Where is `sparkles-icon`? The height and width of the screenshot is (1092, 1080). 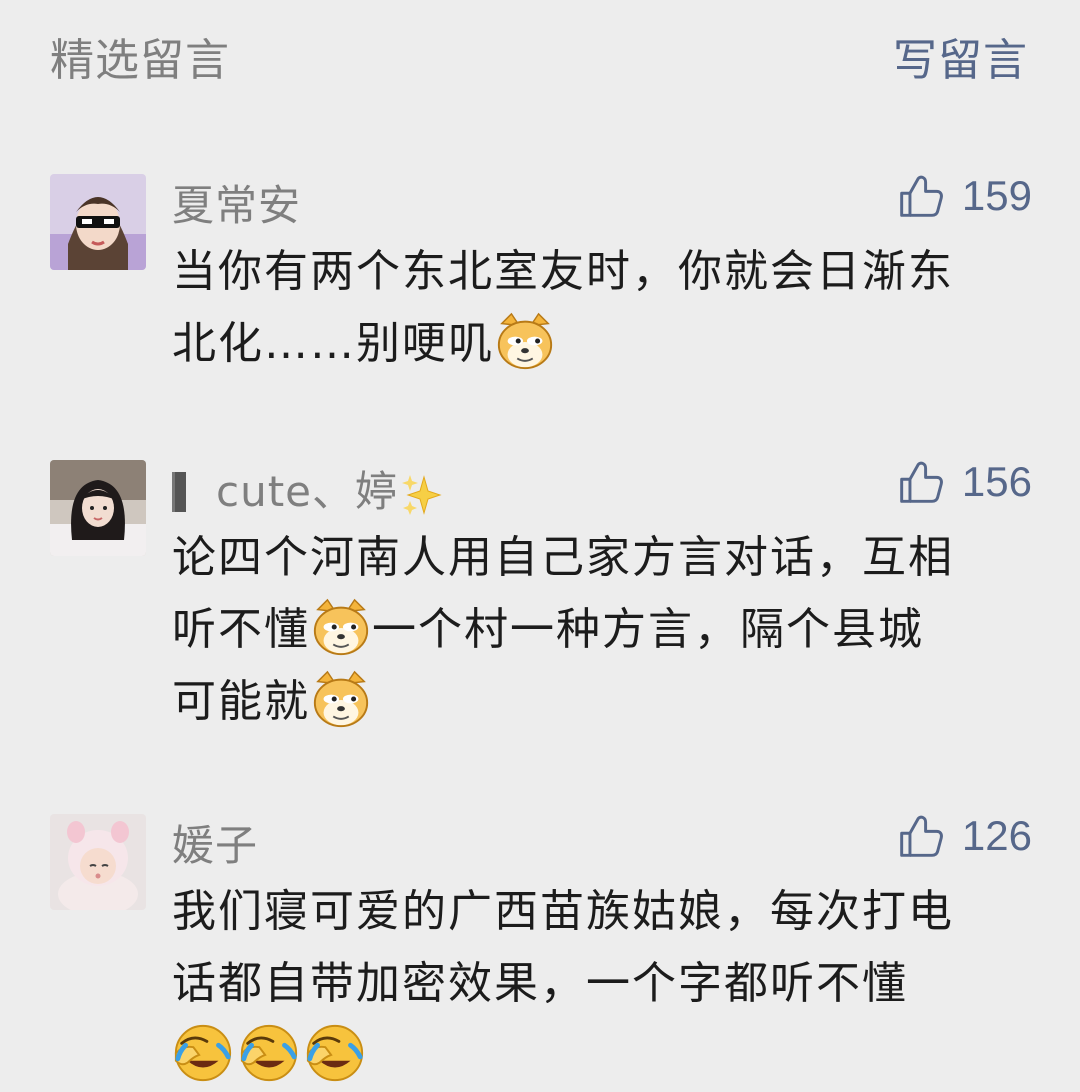
sparkles-icon is located at coordinates (422, 495).